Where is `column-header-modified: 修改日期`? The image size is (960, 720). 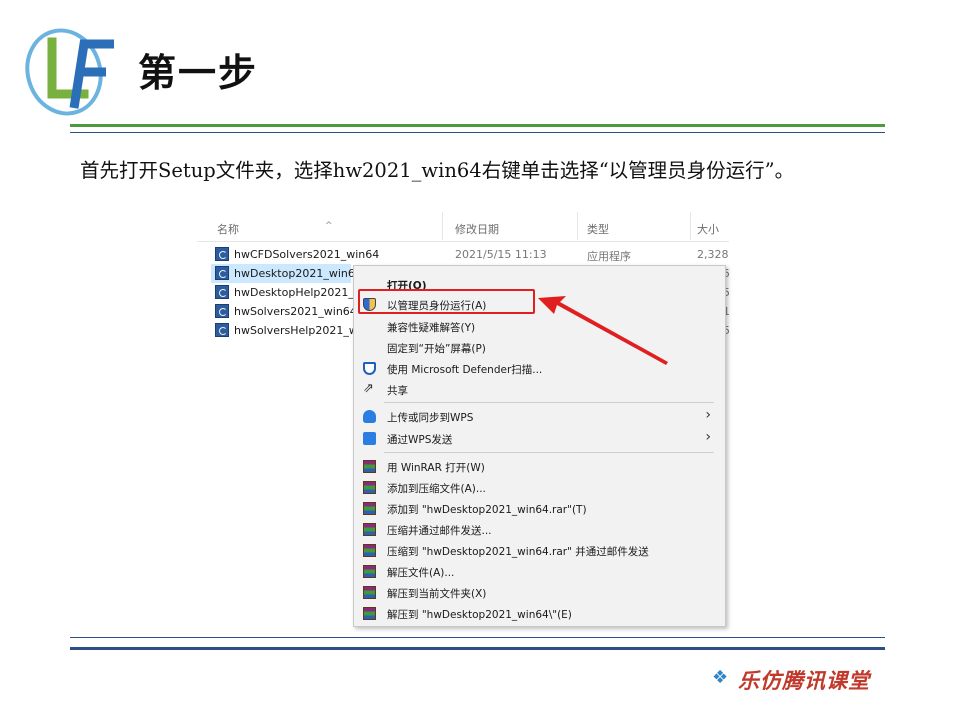
column-header-modified: 修改日期 is located at coordinates (477, 229).